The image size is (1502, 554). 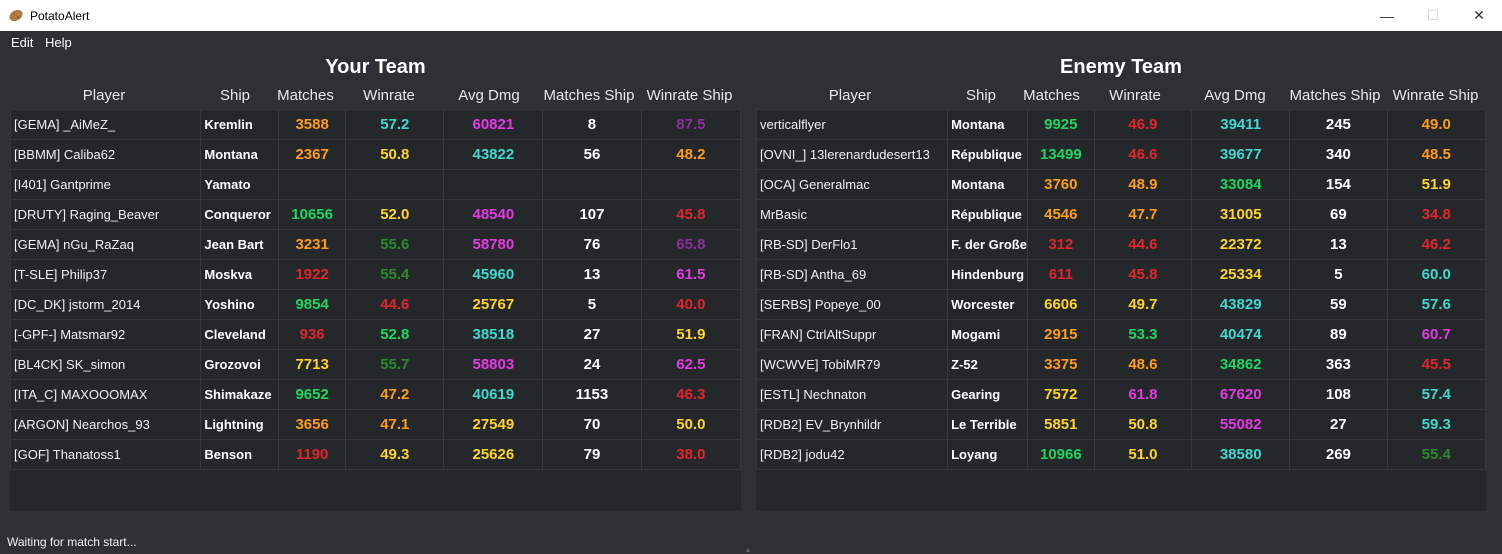 I want to click on col-player-cell: [I401] Gantprime, so click(x=105, y=184).